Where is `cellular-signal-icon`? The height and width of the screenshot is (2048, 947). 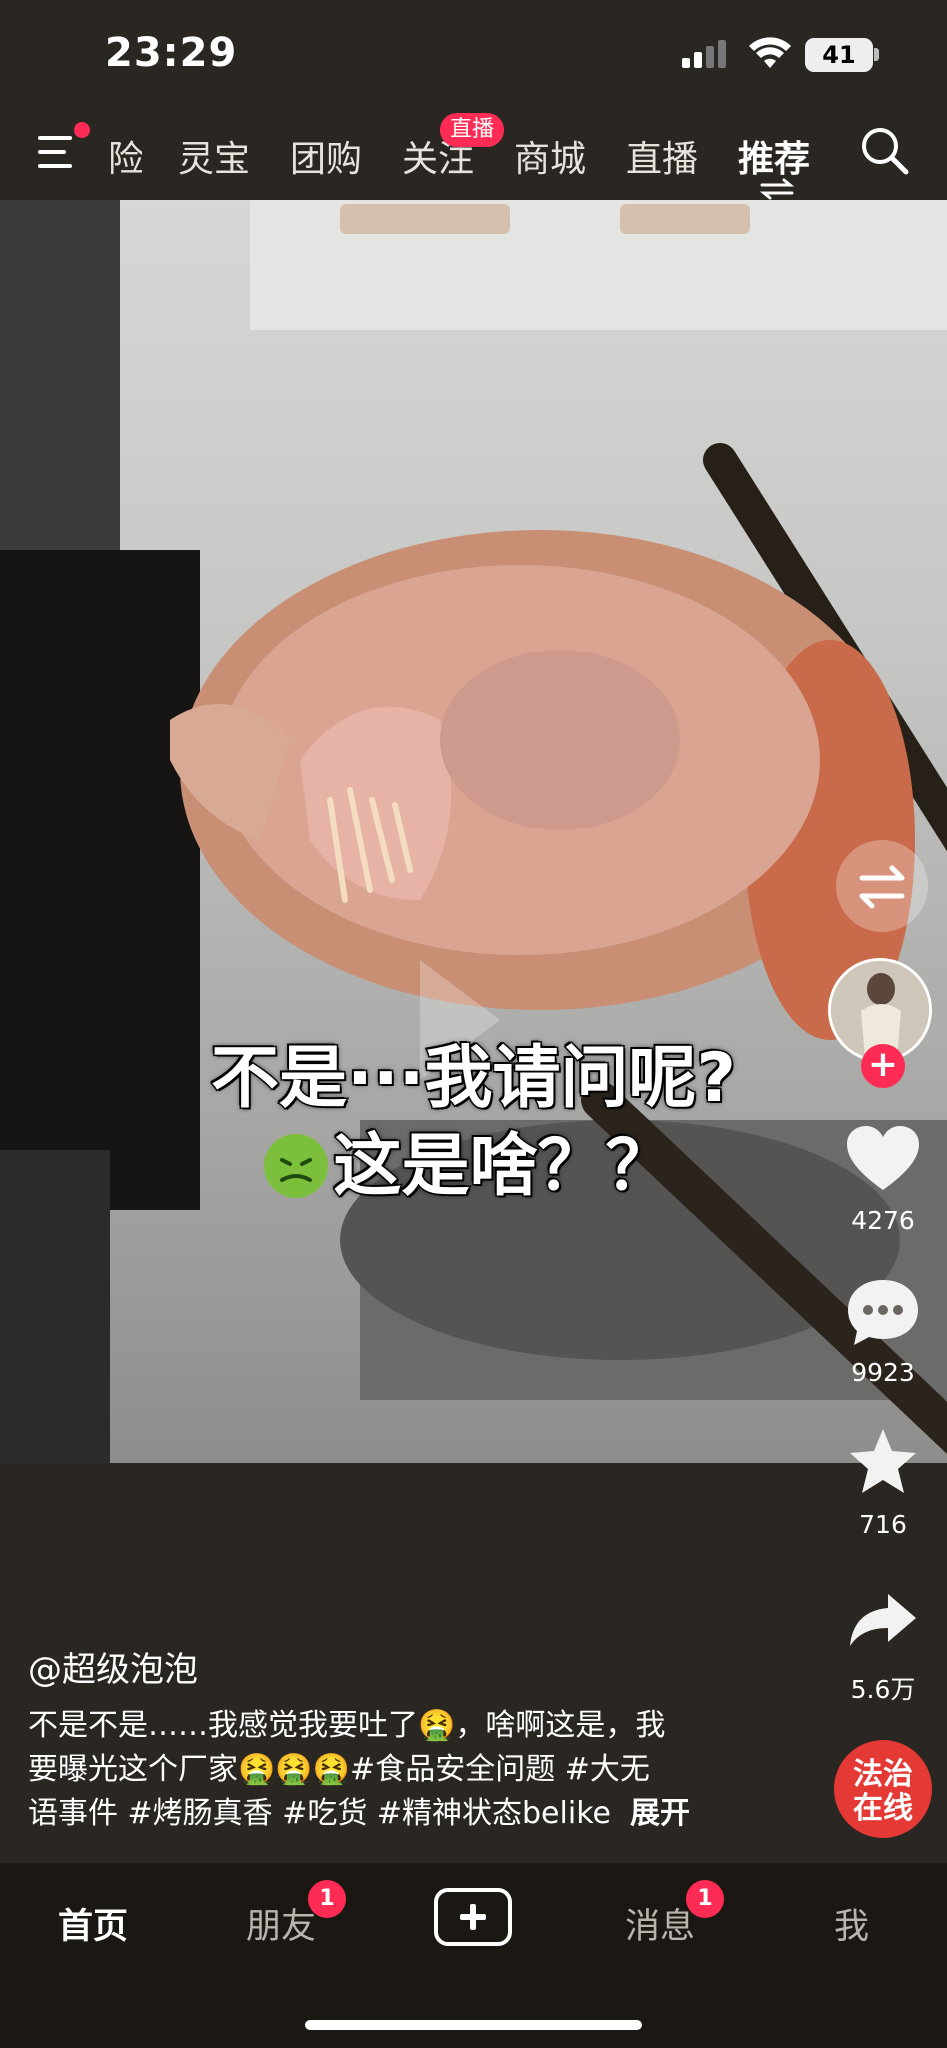 cellular-signal-icon is located at coordinates (704, 54).